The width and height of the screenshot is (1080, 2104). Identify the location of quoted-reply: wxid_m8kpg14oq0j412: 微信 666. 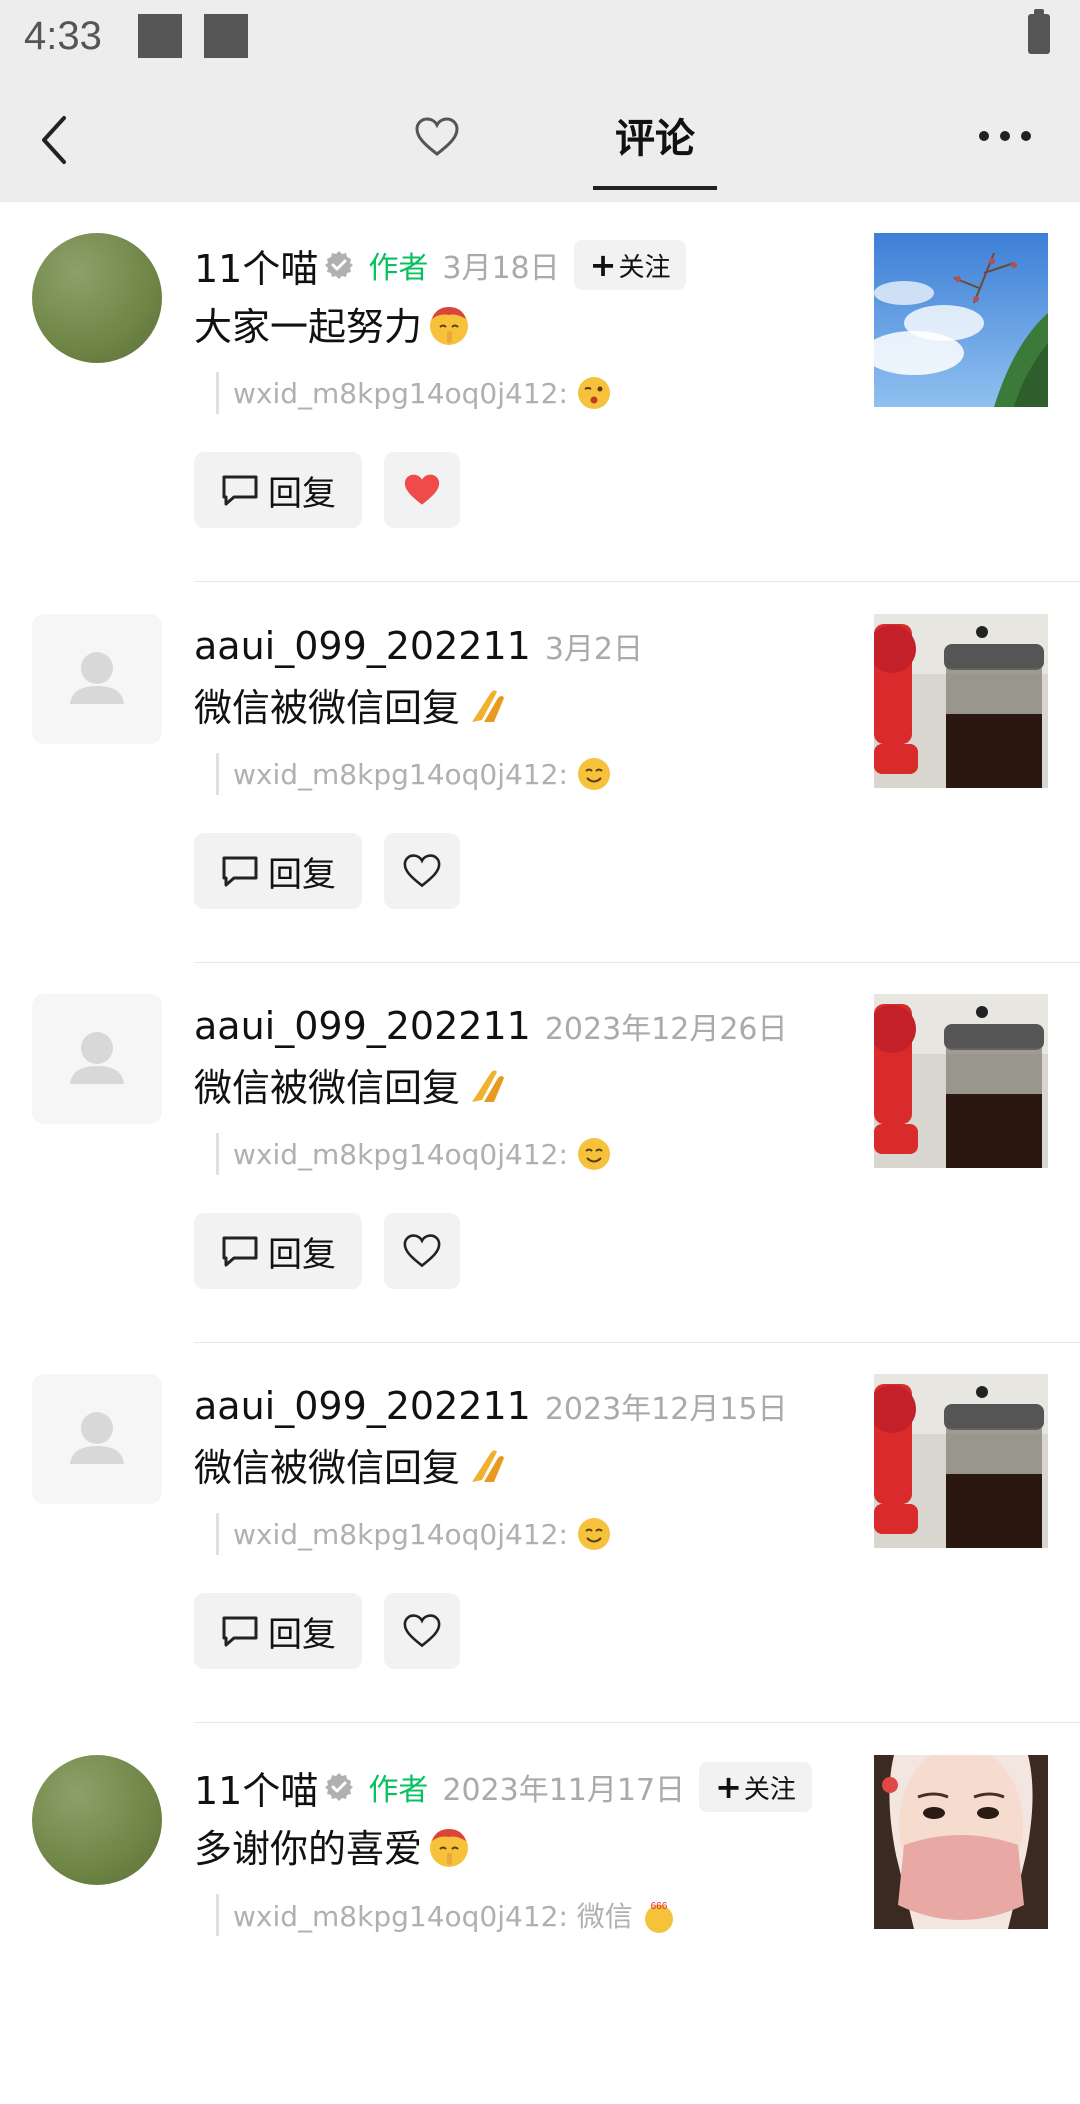
(446, 1915).